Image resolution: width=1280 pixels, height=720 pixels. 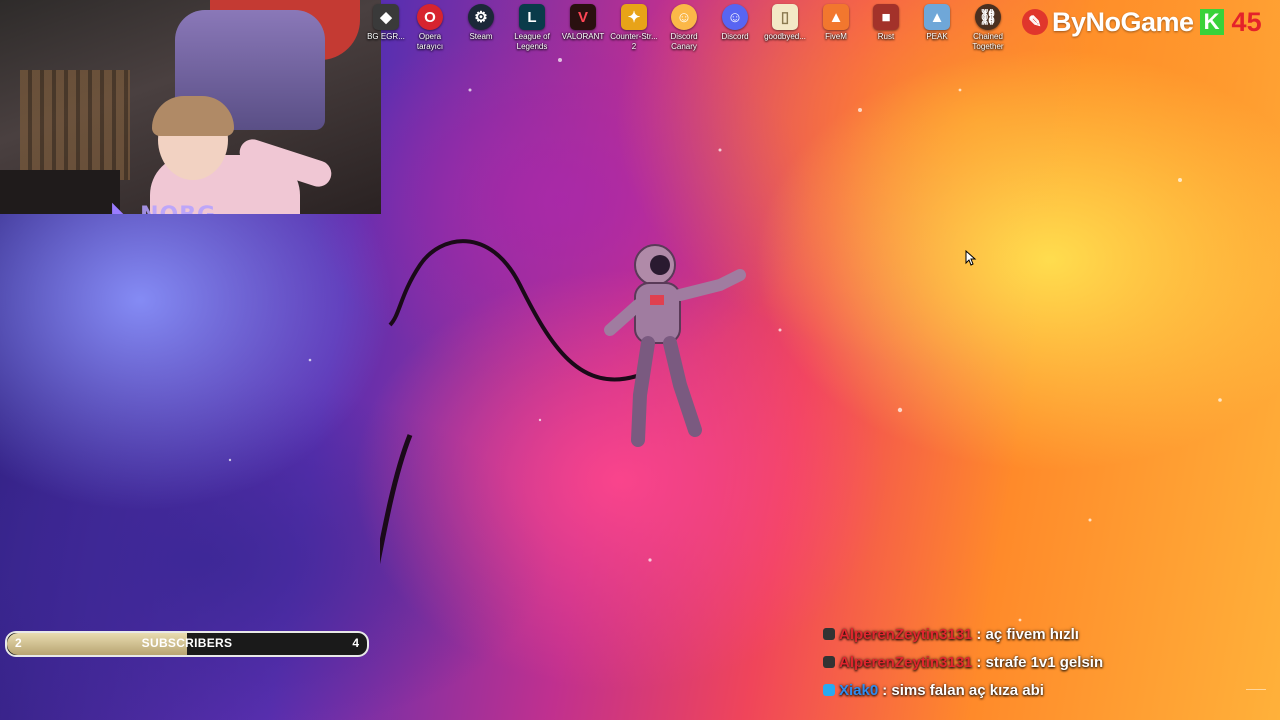 What do you see at coordinates (988, 41) in the screenshot?
I see `desktop-icon-label: Chained Together` at bounding box center [988, 41].